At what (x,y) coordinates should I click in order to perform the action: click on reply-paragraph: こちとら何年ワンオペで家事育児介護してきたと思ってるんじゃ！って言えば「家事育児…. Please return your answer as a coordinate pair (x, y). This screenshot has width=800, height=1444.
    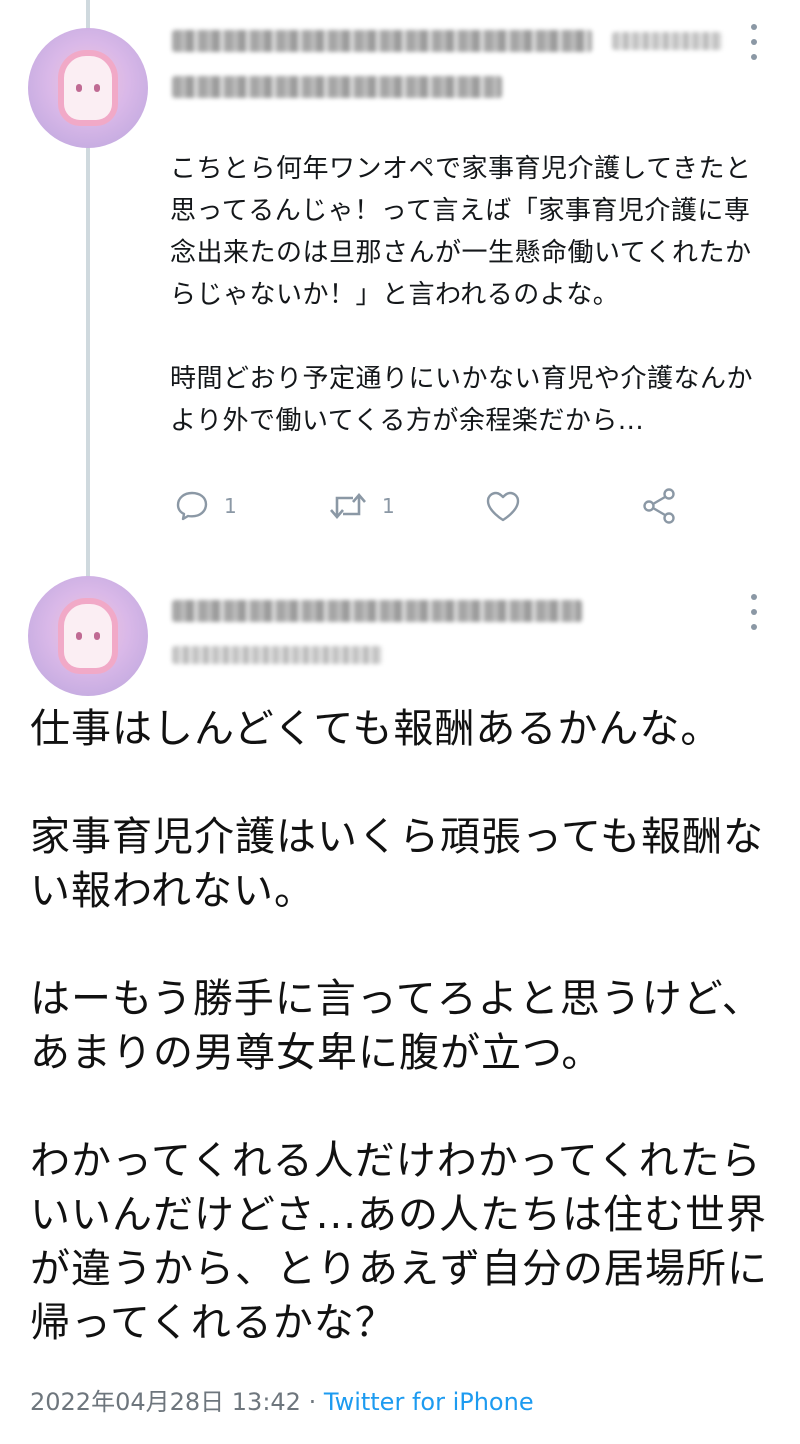
    Looking at the image, I should click on (461, 232).